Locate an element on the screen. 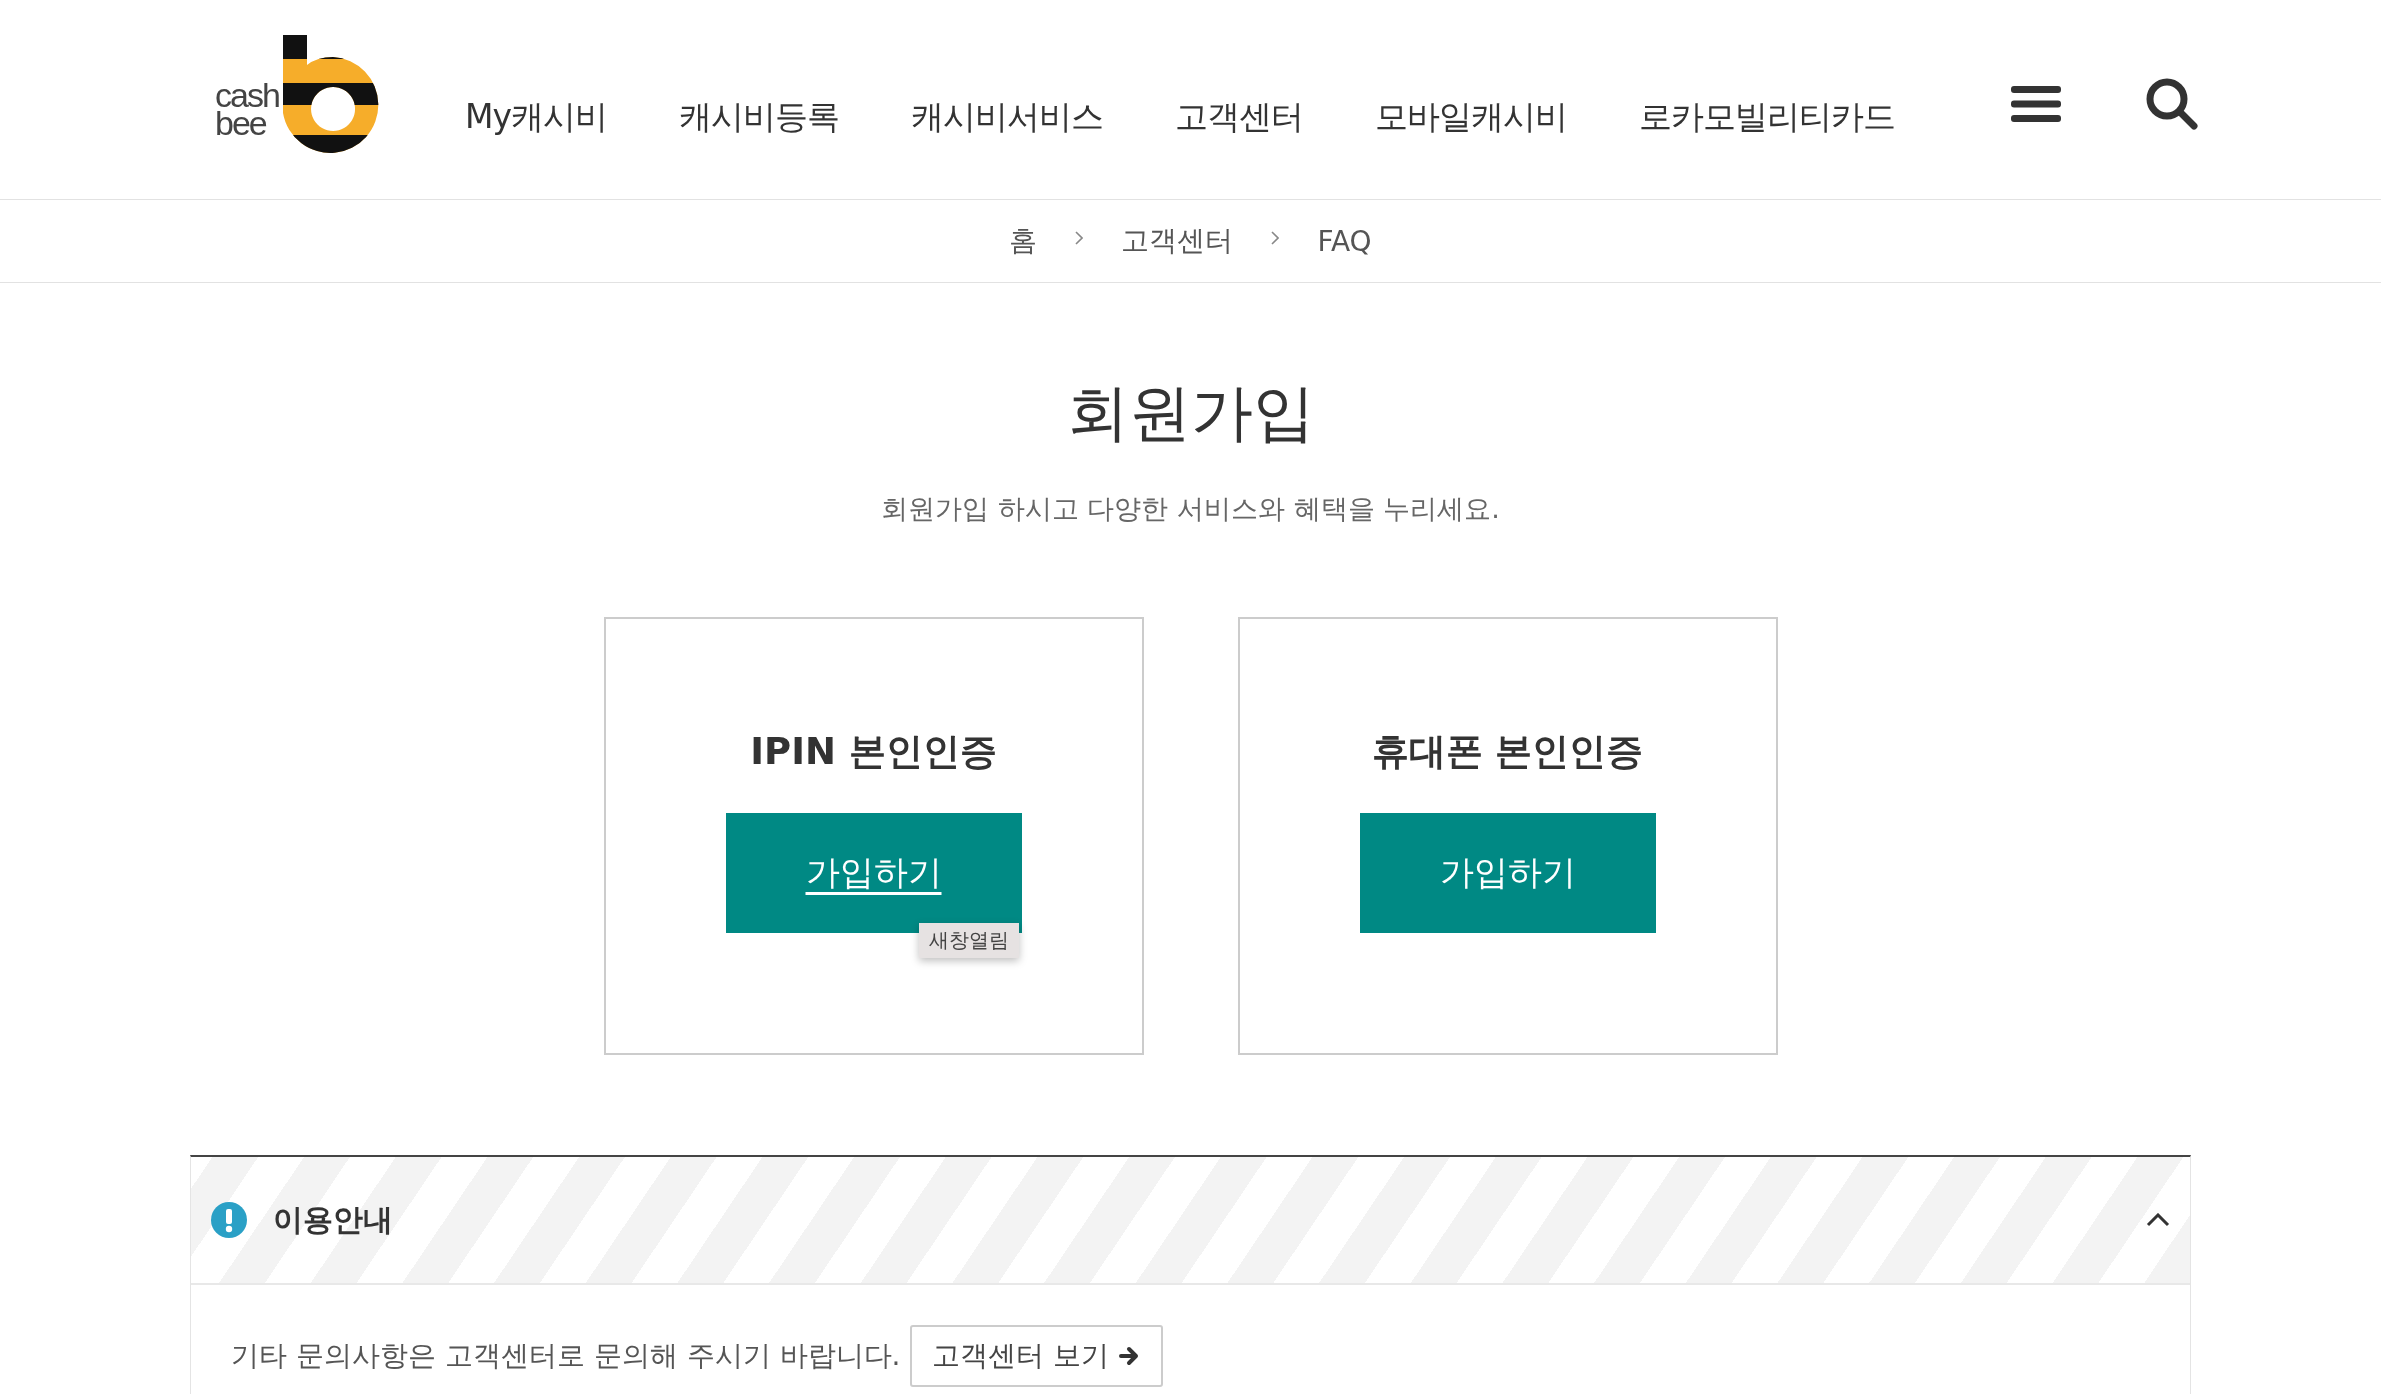  caret-icon is located at coordinates (2158, 1220).